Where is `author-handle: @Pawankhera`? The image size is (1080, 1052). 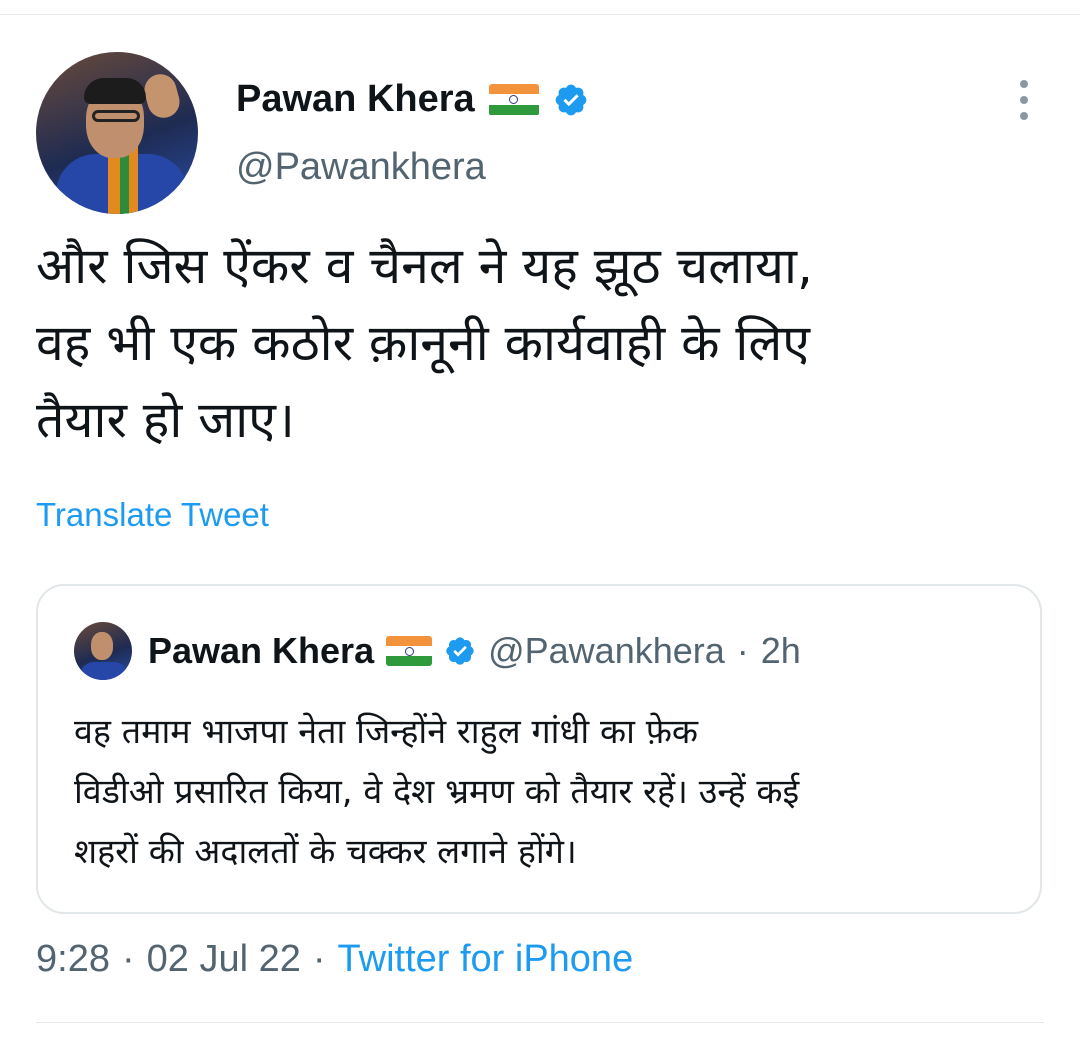
author-handle: @Pawankhera is located at coordinates (361, 167).